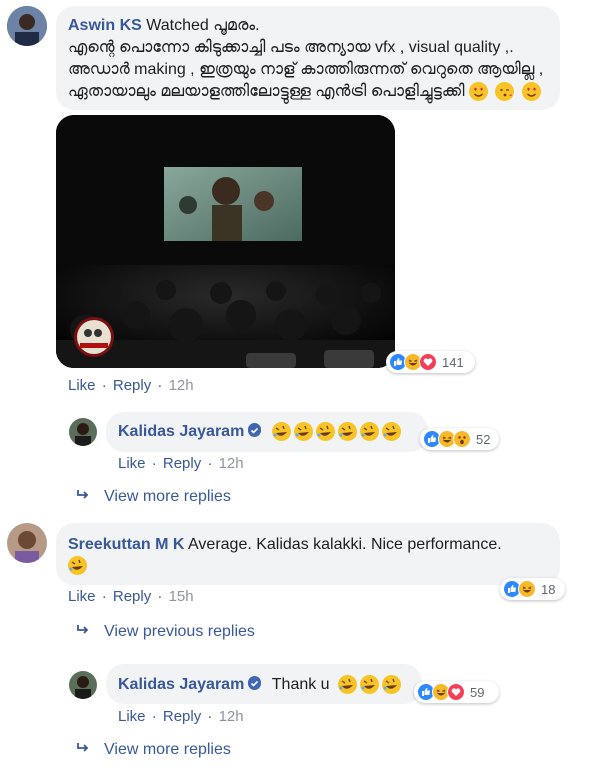  Describe the element at coordinates (483, 439) in the screenshot. I see `reaction-count: 52` at that location.